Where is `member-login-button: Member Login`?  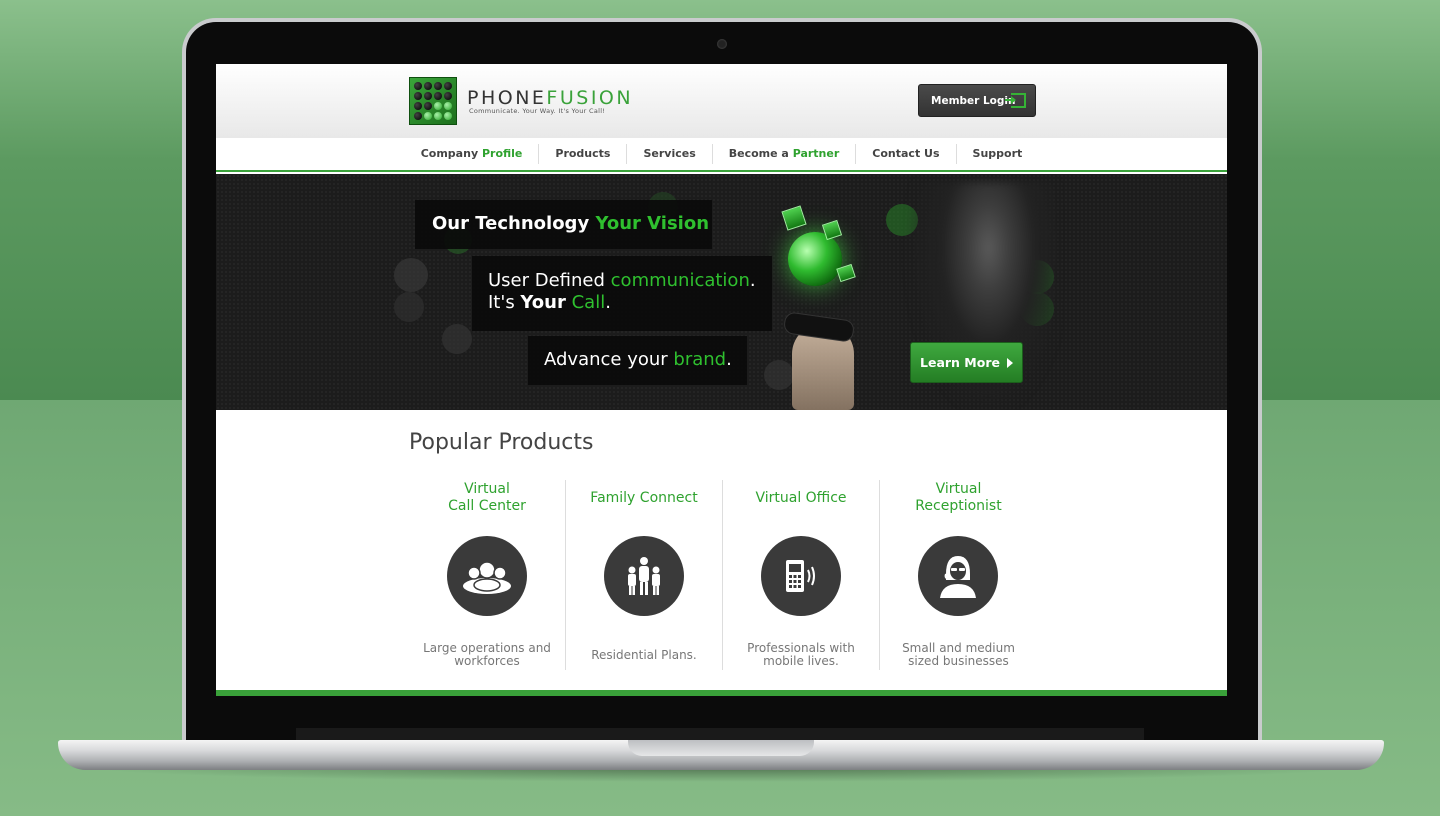 member-login-button: Member Login is located at coordinates (977, 100).